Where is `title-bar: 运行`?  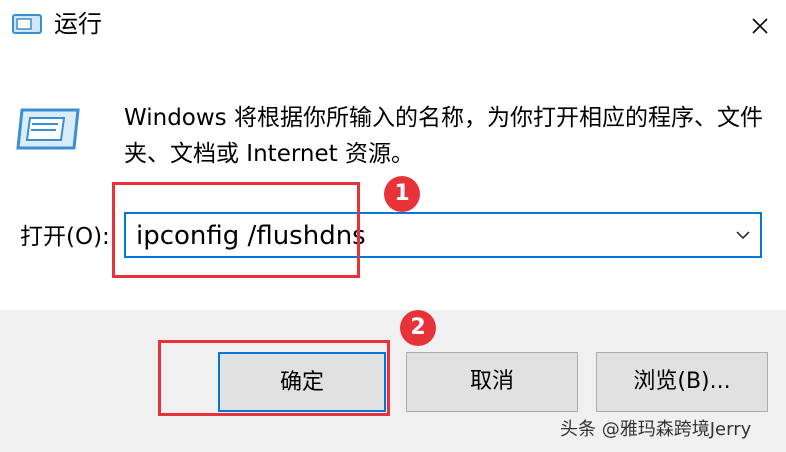
title-bar: 运行 is located at coordinates (393, 26).